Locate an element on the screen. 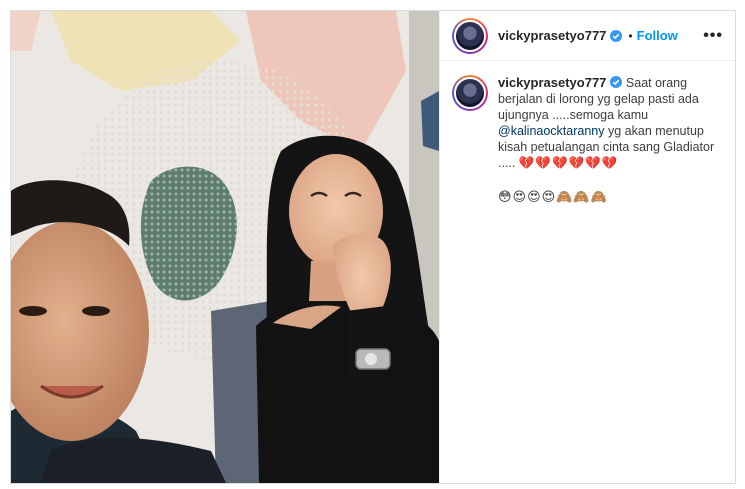  caption-hearts: 💔💔💔💔💔💔 is located at coordinates (568, 163).